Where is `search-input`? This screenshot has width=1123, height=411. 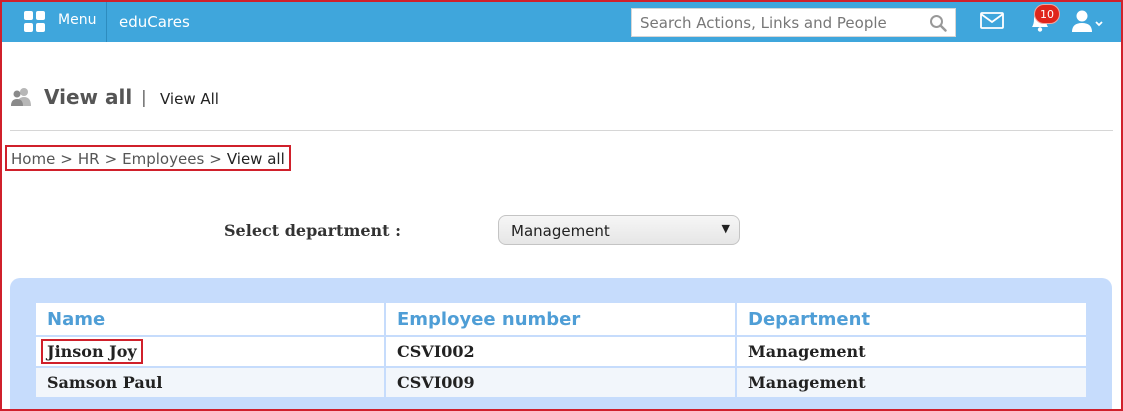
search-input is located at coordinates (780, 23).